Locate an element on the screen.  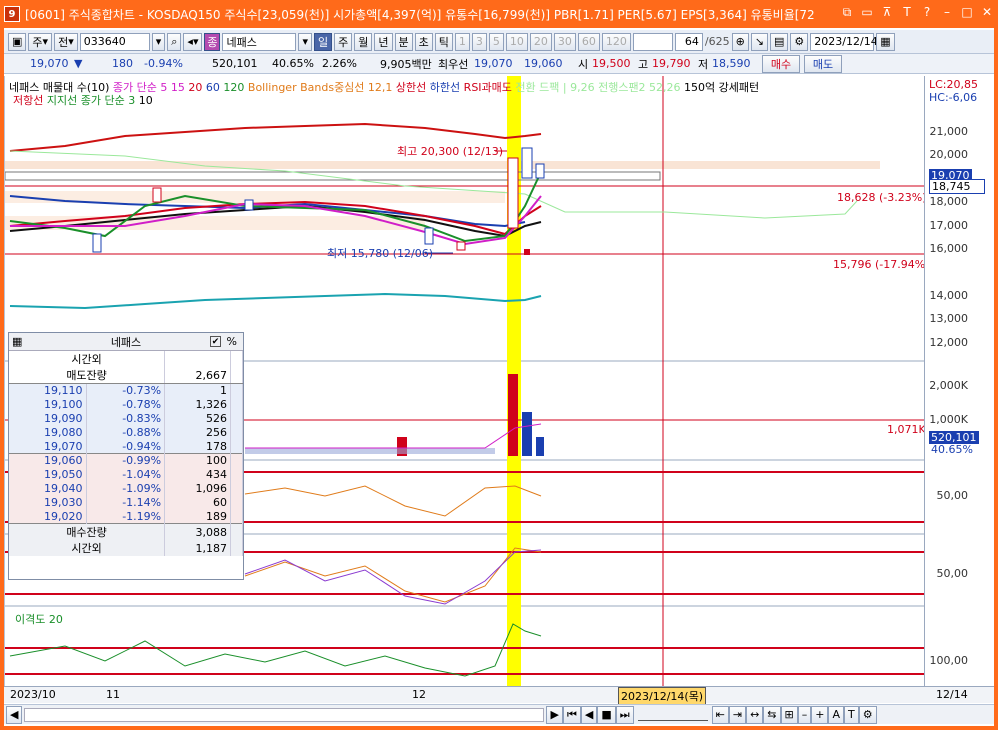
period-day-tab: 일 is located at coordinates (323, 41).